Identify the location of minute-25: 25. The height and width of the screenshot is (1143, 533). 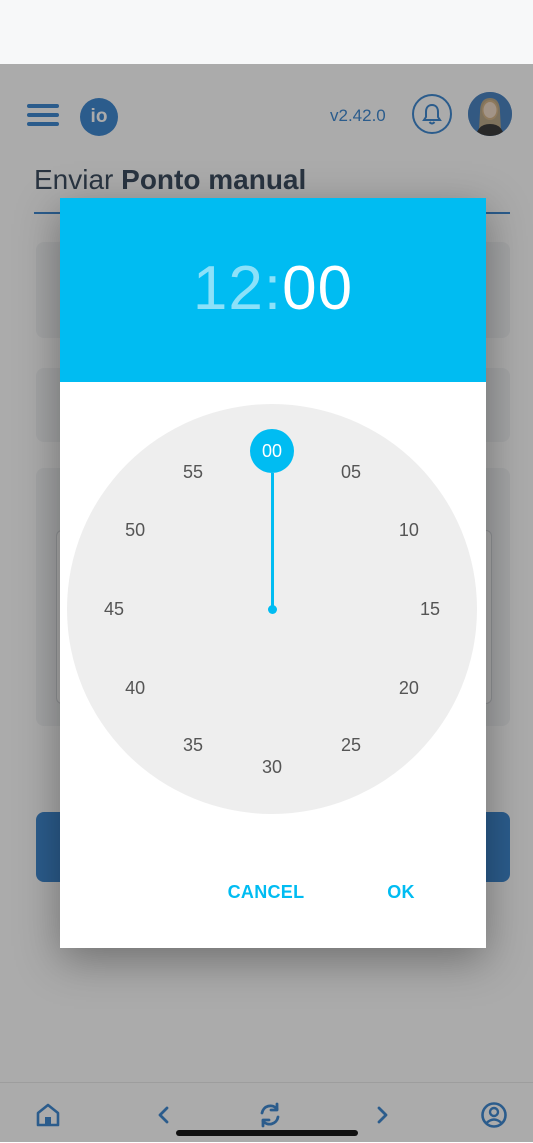
(351, 746).